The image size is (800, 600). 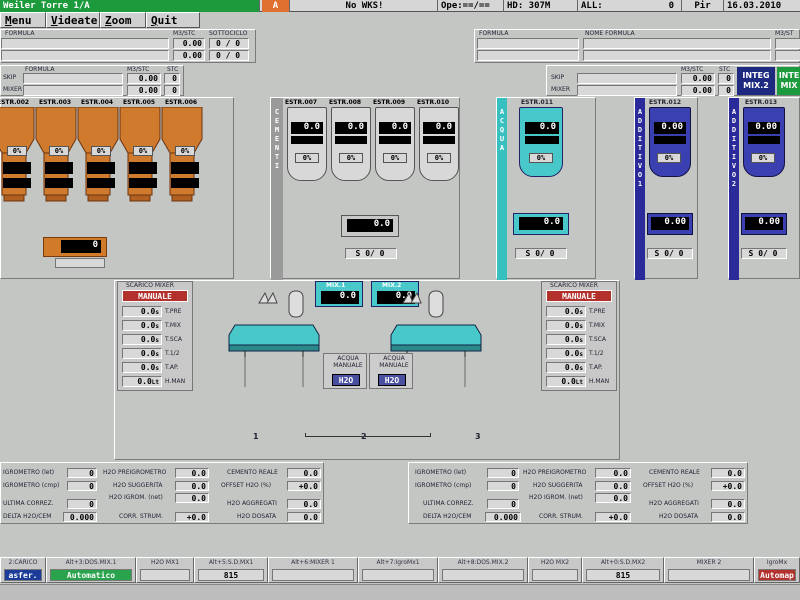 I want to click on integ-mix2-button: INTEG MIX.2, so click(x=756, y=81).